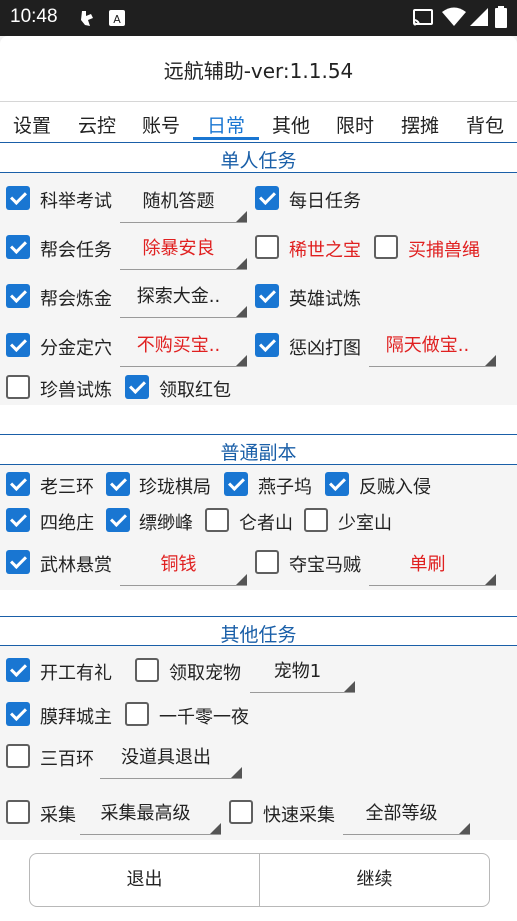 Image resolution: width=517 pixels, height=921 pixels. Describe the element at coordinates (325, 564) in the screenshot. I see `label-duobao: 夺宝马贼` at that location.